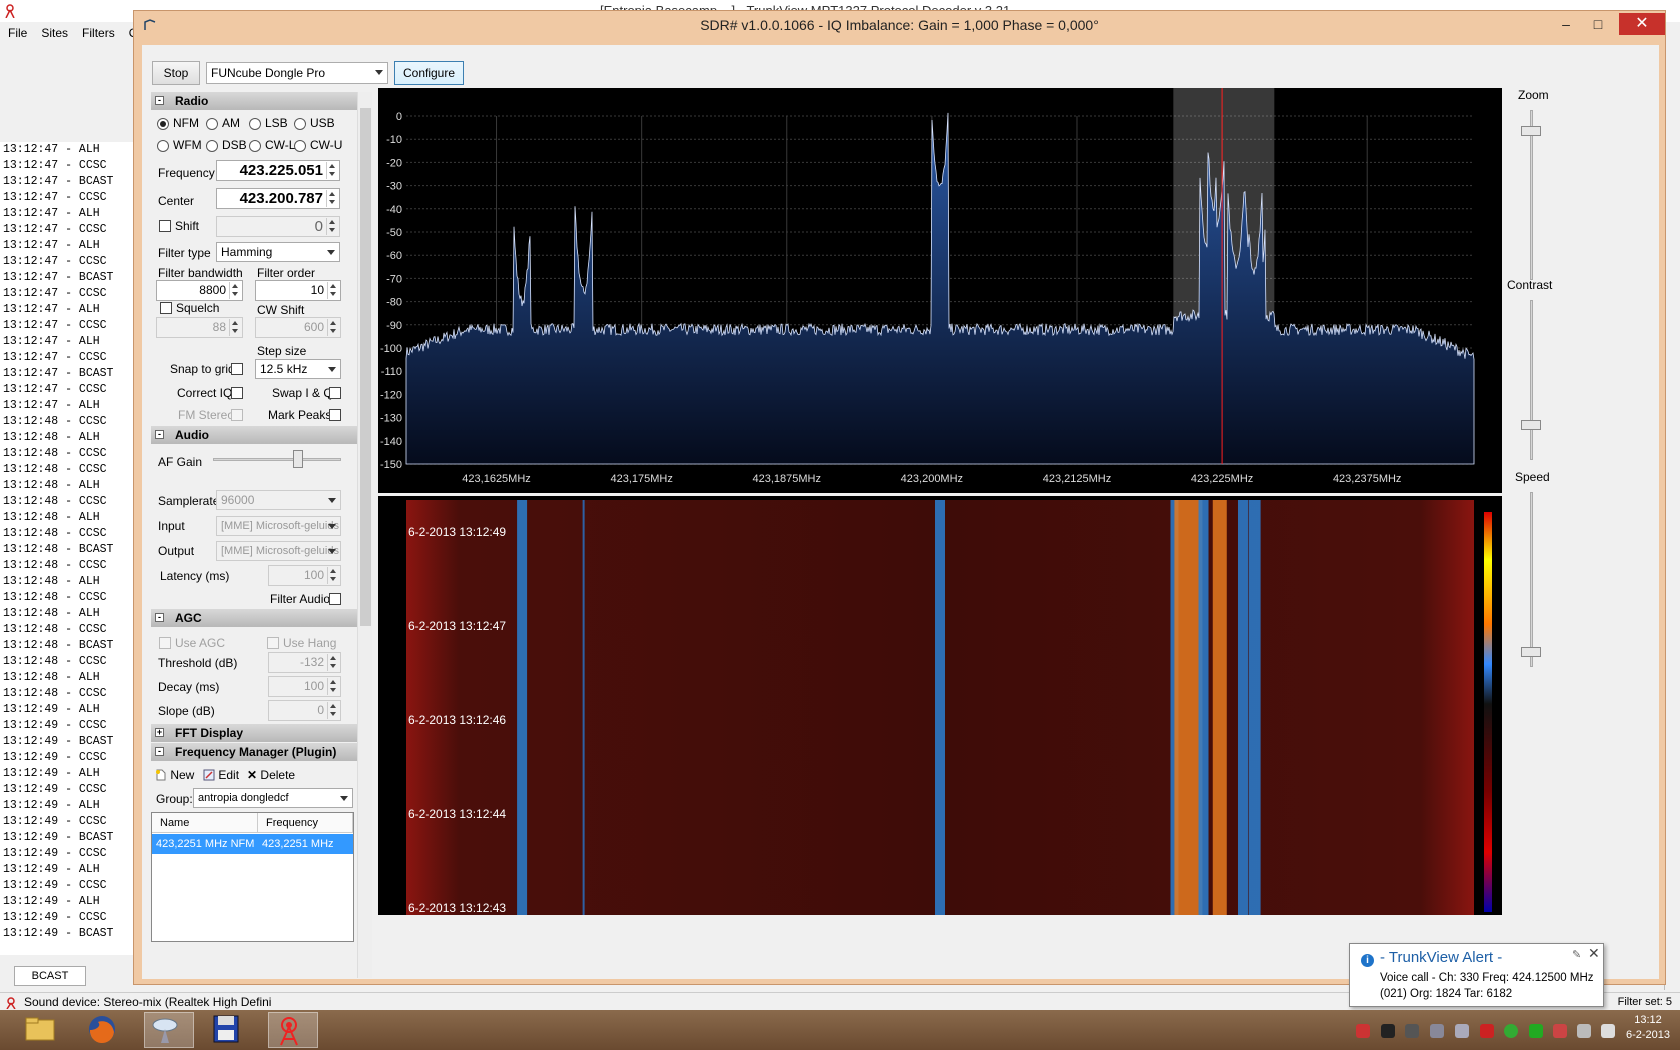  What do you see at coordinates (305, 823) in the screenshot?
I see `col-frequency-header: Frequency` at bounding box center [305, 823].